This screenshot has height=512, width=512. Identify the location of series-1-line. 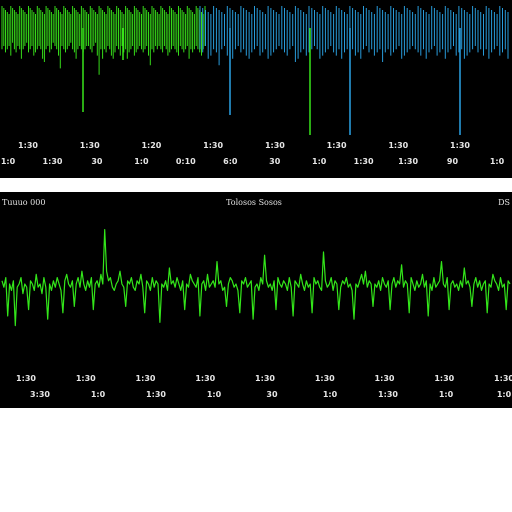
(354, 36).